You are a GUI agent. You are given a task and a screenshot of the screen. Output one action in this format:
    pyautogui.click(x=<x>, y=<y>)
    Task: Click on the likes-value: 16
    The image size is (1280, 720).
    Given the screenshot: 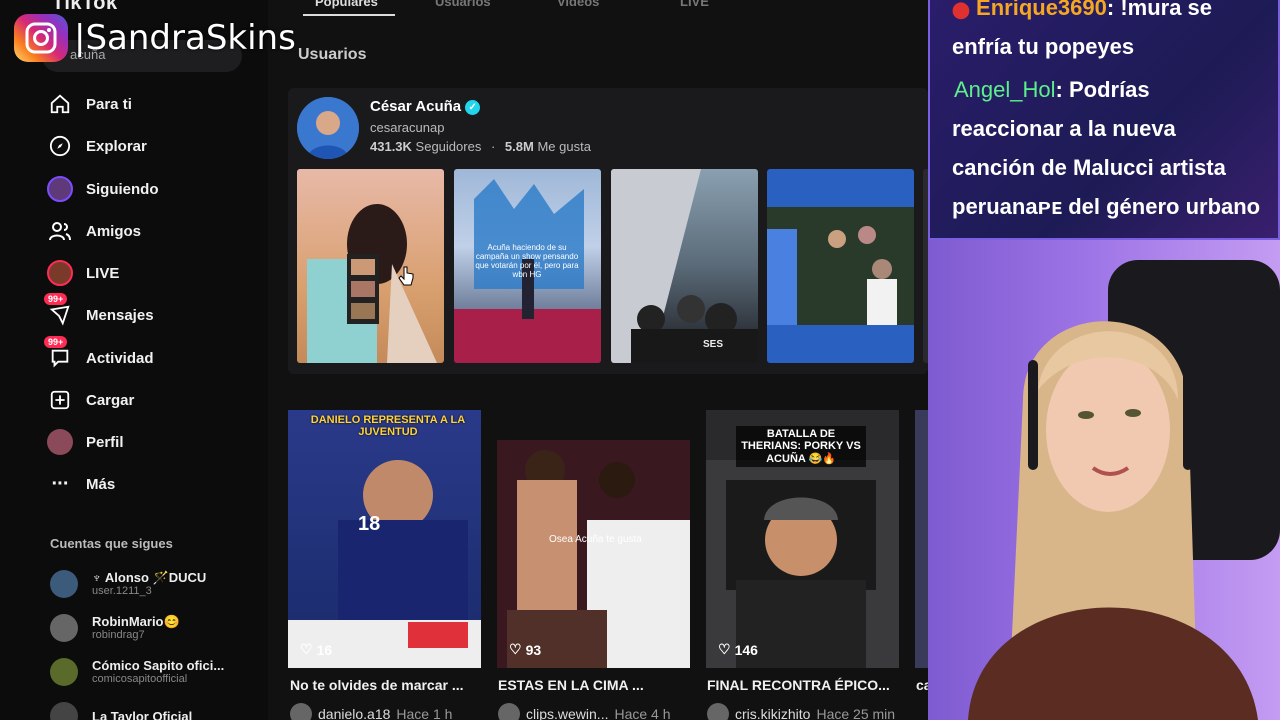 What is the action you would take?
    pyautogui.click(x=324, y=649)
    